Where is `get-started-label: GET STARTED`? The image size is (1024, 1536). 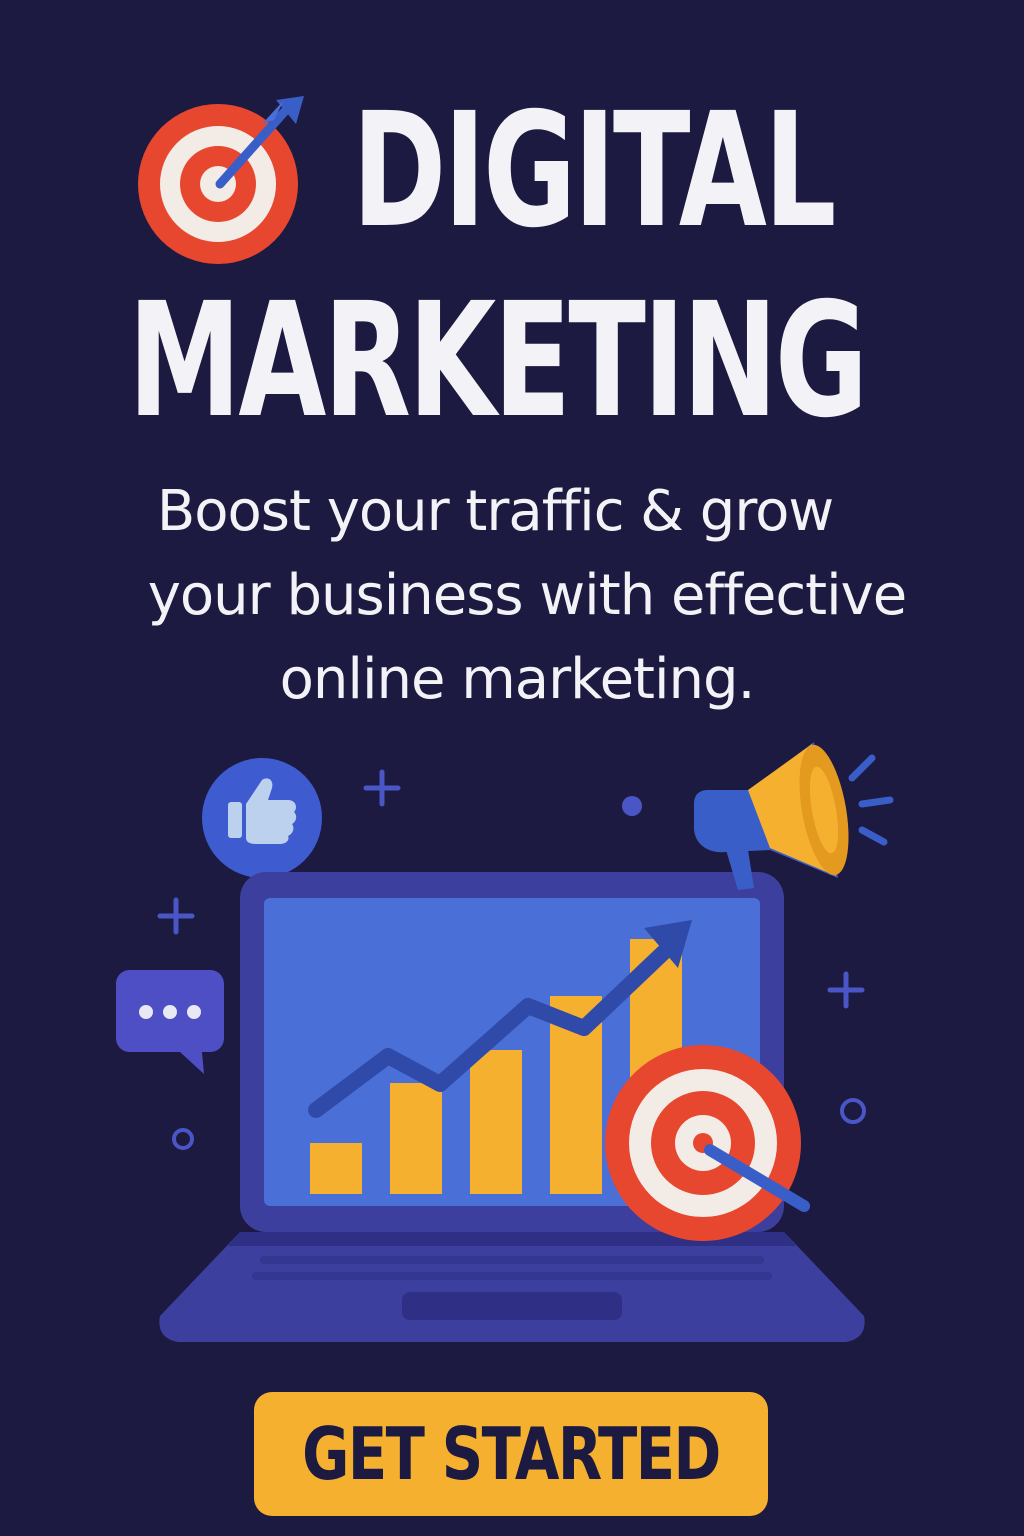 get-started-label: GET STARTED is located at coordinates (511, 1454).